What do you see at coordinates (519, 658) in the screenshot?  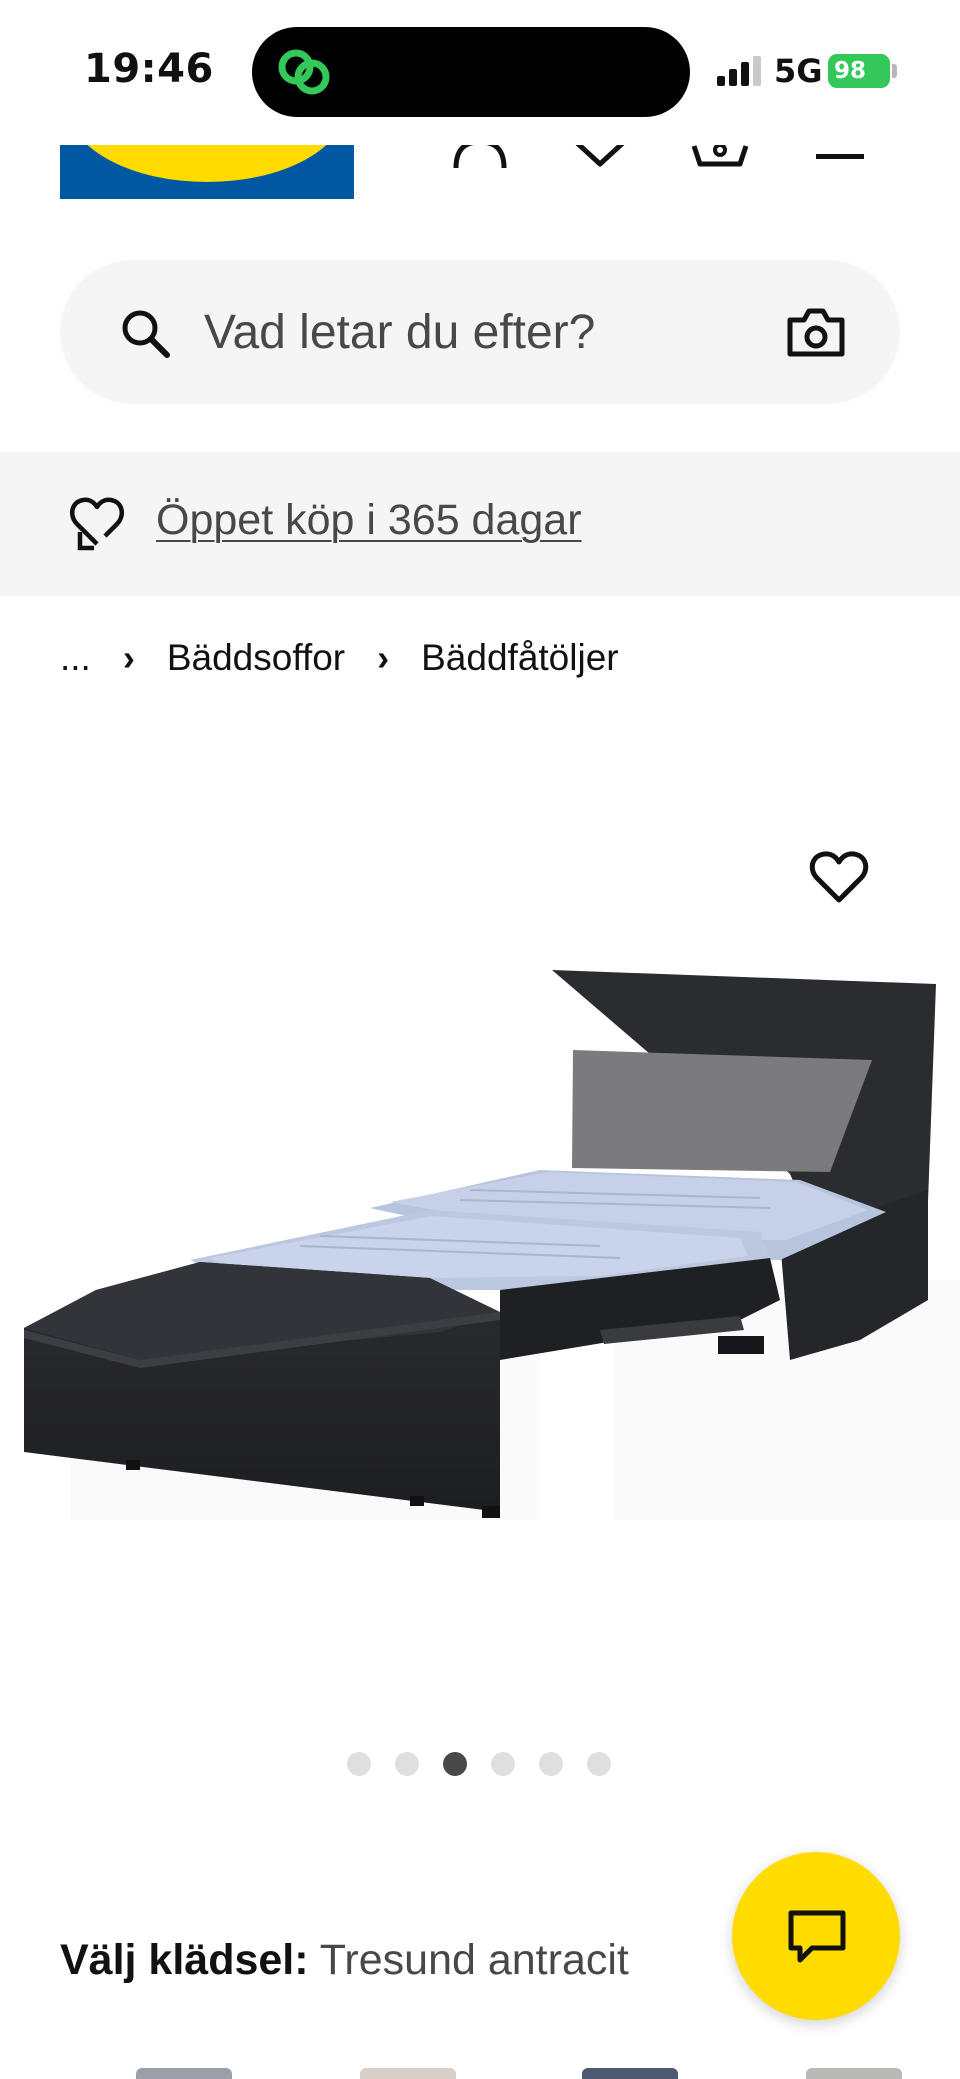 I see `breadcrumb-item-chair-beds: Bäddfåtöljer` at bounding box center [519, 658].